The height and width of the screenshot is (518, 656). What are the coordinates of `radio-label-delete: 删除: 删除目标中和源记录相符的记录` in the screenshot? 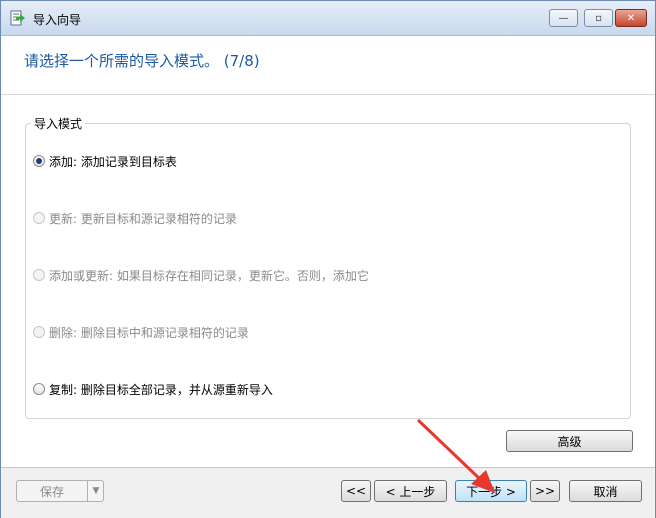 It's located at (149, 332).